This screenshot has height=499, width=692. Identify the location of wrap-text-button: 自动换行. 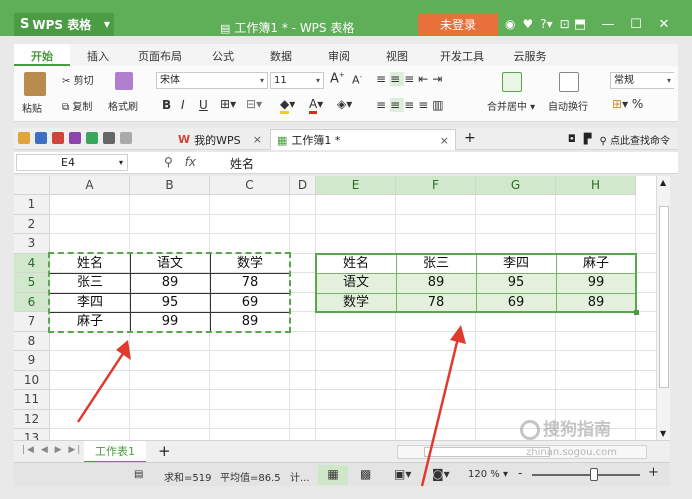
(568, 105).